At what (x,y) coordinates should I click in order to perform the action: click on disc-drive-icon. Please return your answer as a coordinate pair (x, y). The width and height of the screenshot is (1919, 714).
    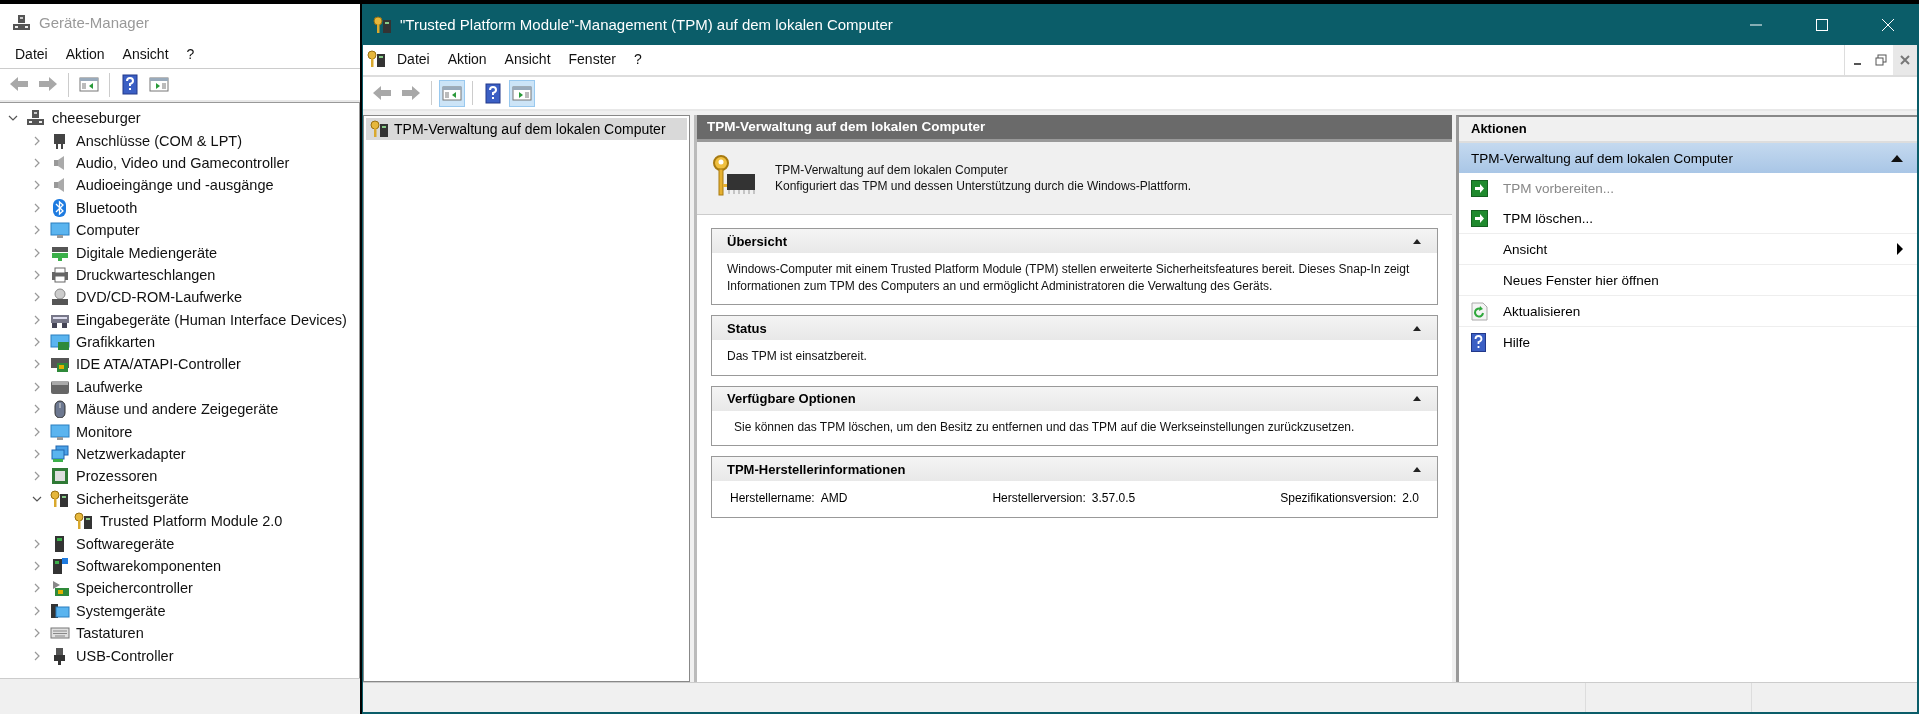
    Looking at the image, I should click on (60, 297).